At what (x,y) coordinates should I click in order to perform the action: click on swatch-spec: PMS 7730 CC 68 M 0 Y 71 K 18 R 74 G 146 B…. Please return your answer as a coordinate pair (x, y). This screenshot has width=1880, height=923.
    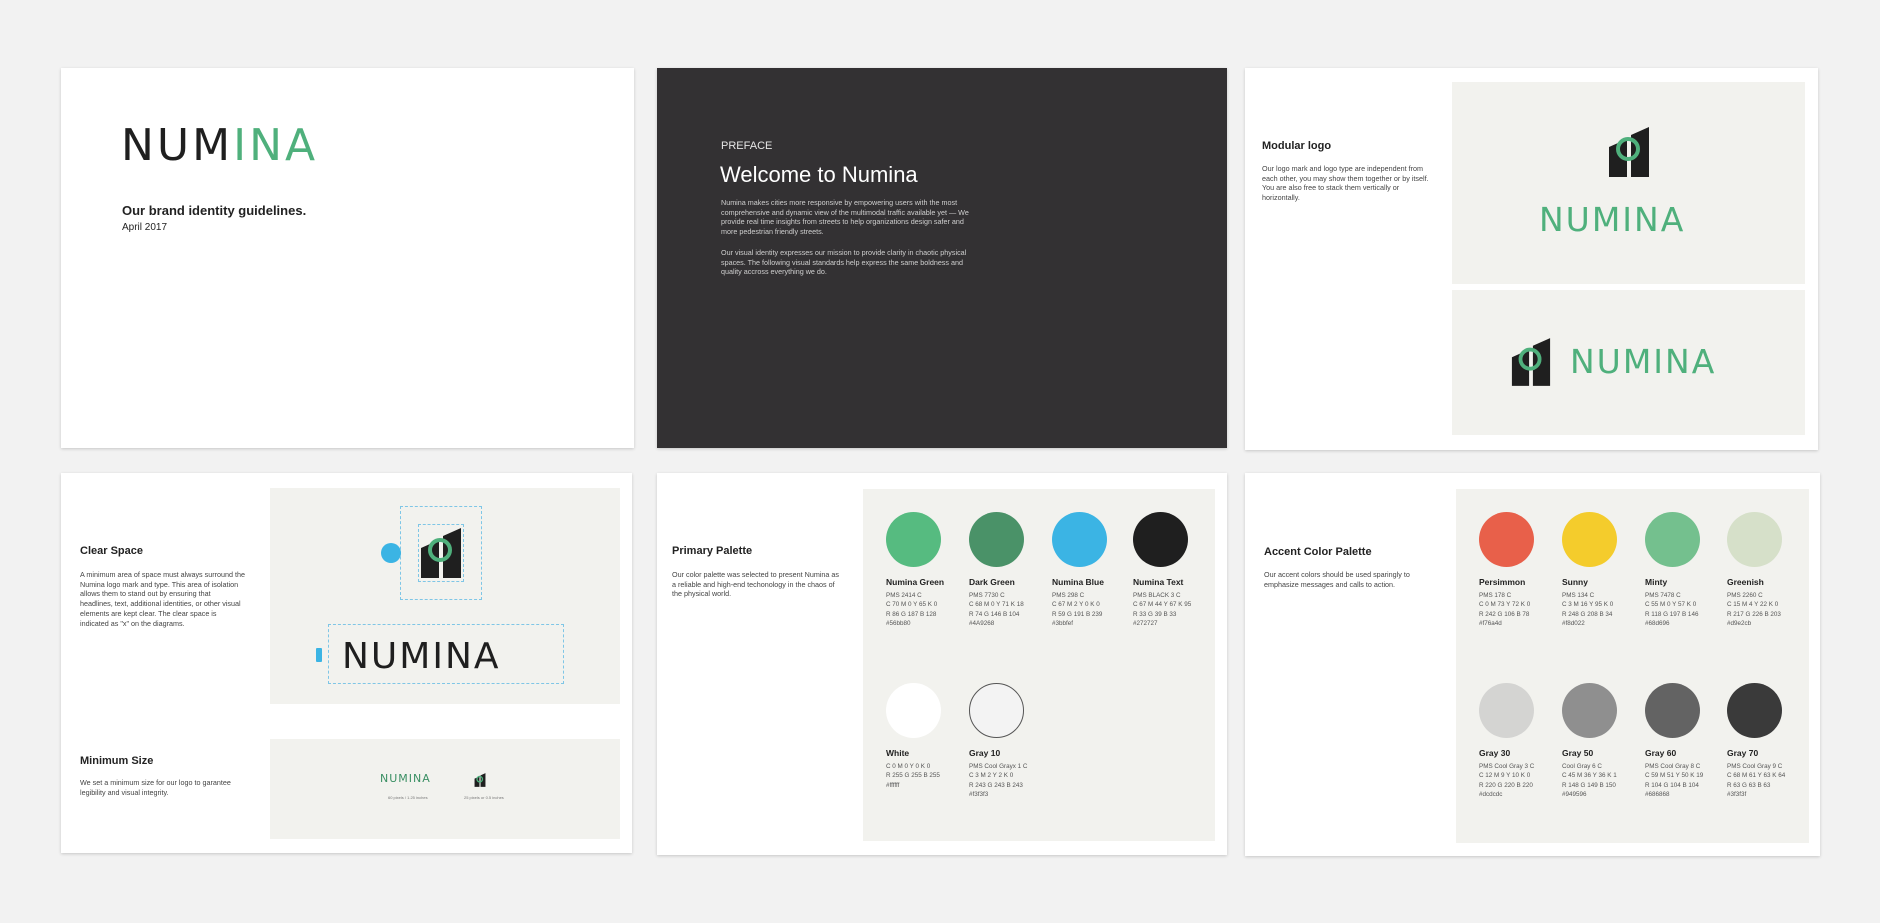
    Looking at the image, I should click on (996, 610).